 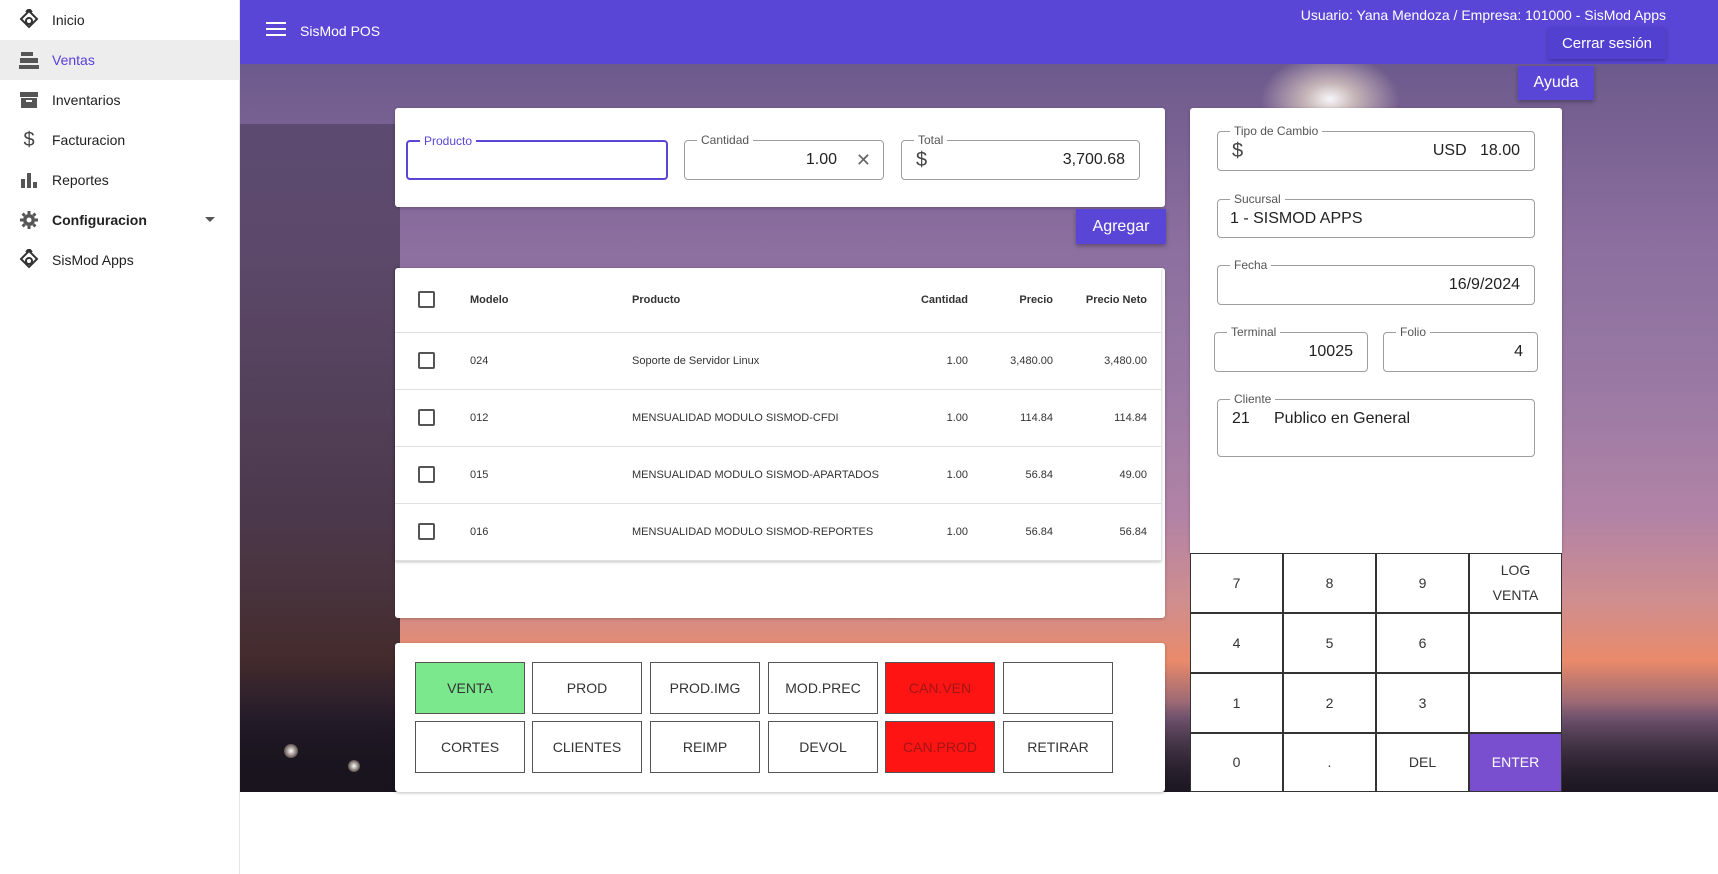 What do you see at coordinates (1107, 300) in the screenshot?
I see `col-precio-neto: Precio Neto` at bounding box center [1107, 300].